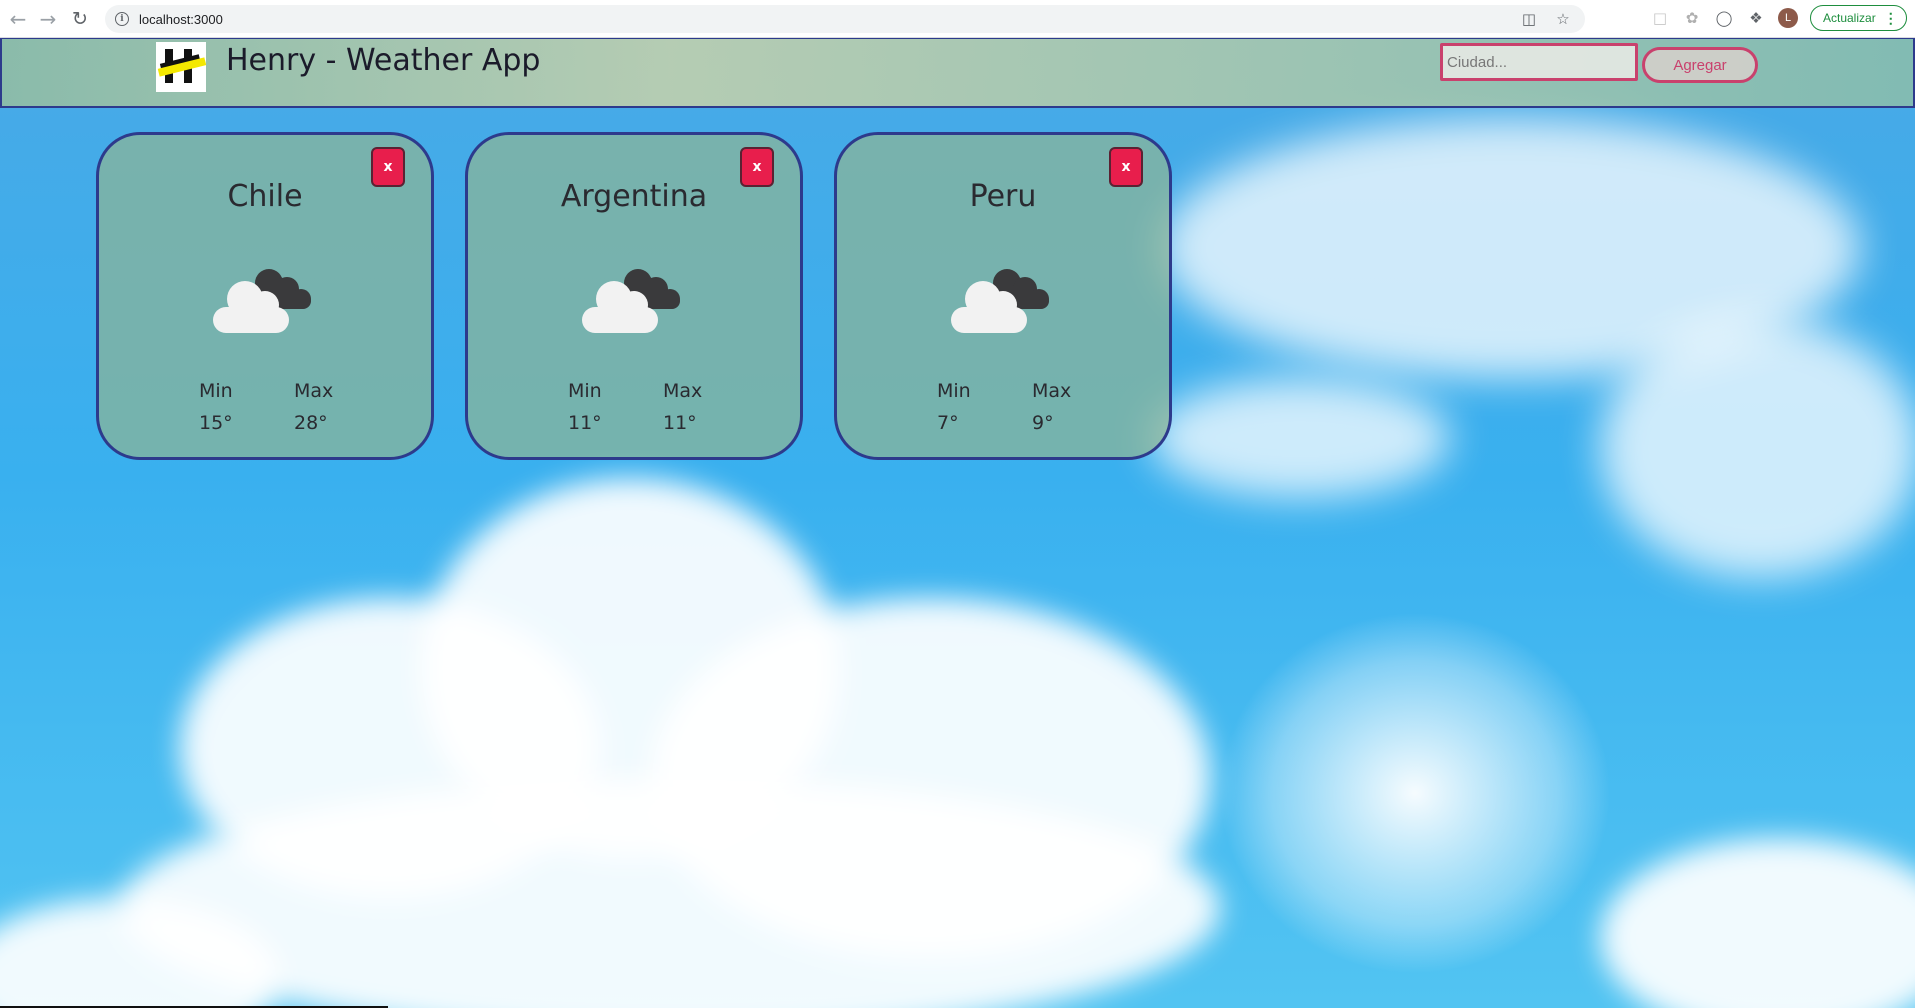 The height and width of the screenshot is (1008, 1915). I want to click on reload-icon: ↻, so click(80, 19).